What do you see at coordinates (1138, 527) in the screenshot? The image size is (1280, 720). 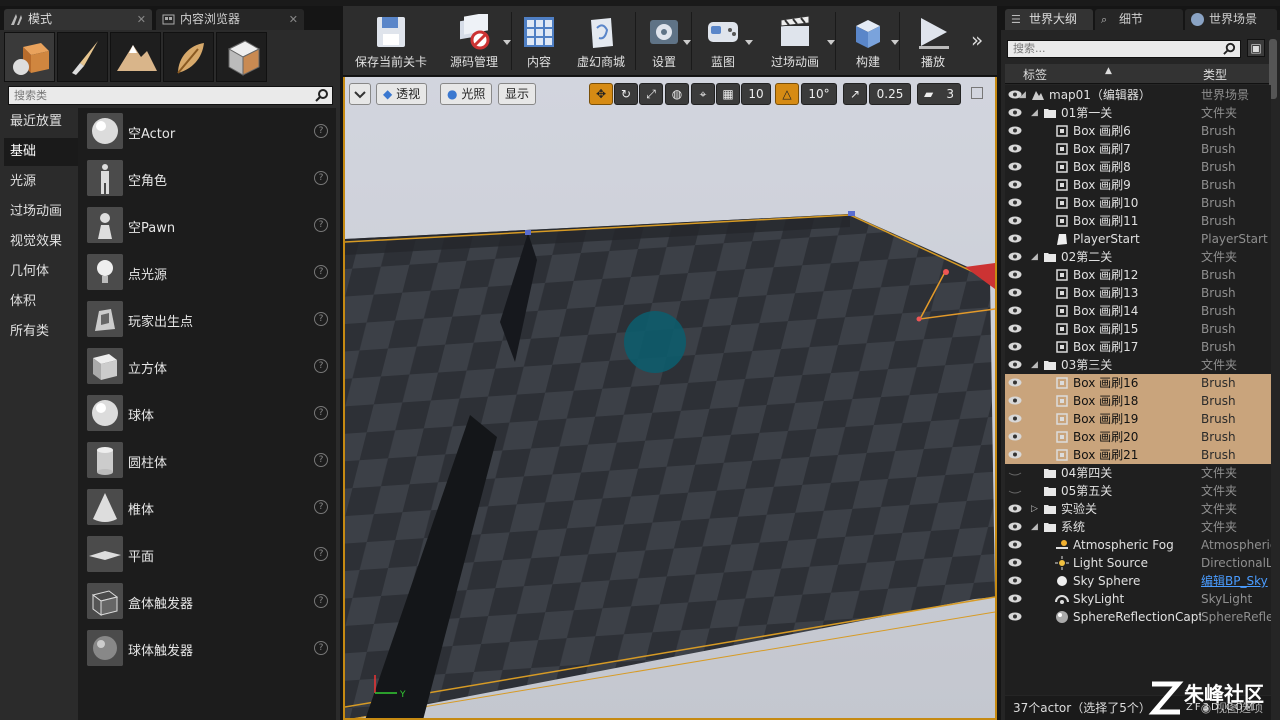 I see `outliner-folder-row: ◢ 系统 文件夹` at bounding box center [1138, 527].